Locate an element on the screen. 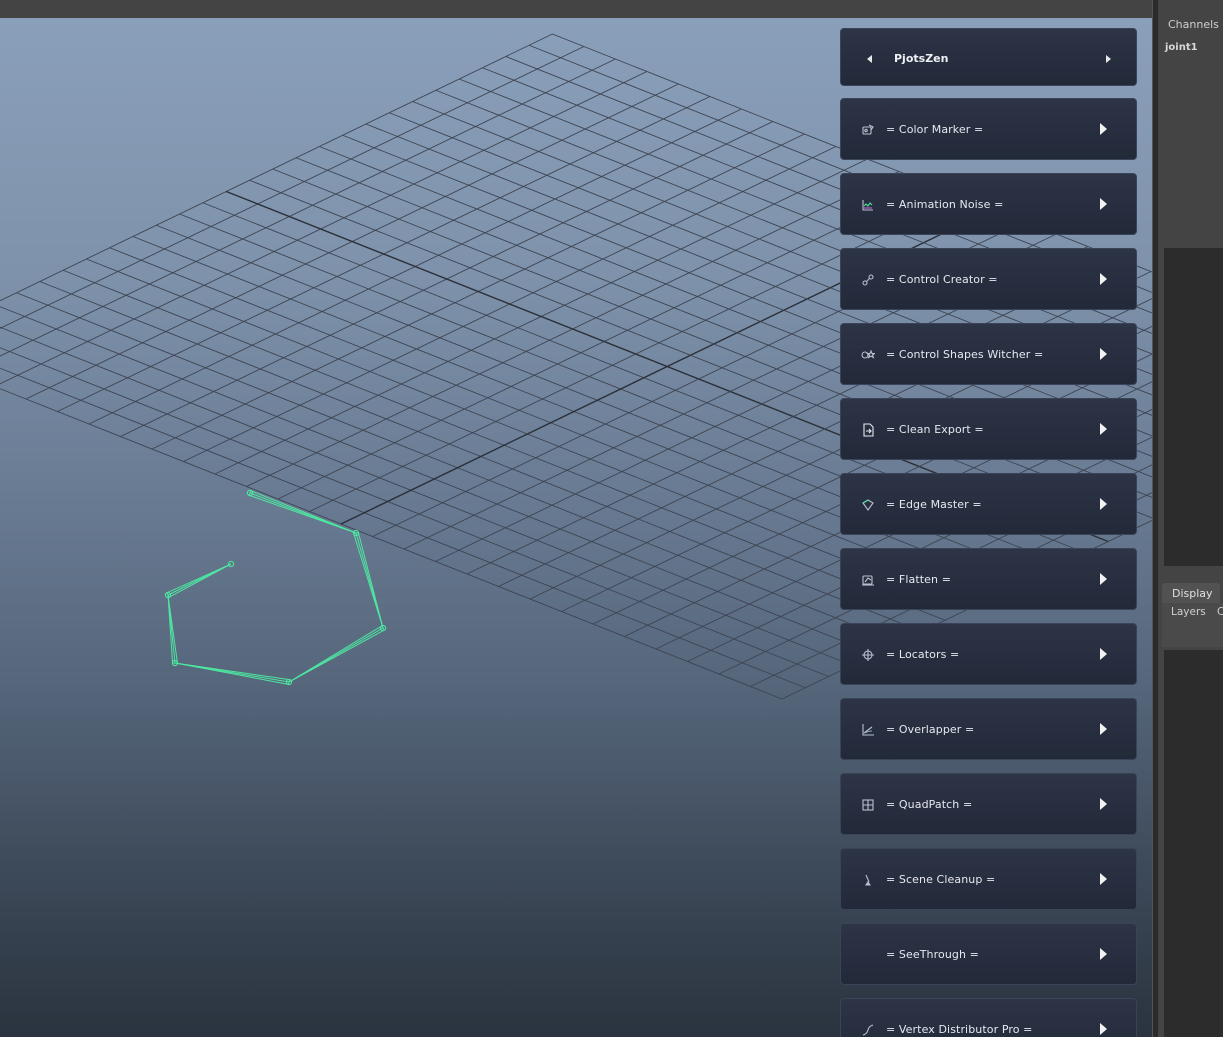 The image size is (1223, 1037). tool-card-quadpatch: = QuadPatch = is located at coordinates (988, 804).